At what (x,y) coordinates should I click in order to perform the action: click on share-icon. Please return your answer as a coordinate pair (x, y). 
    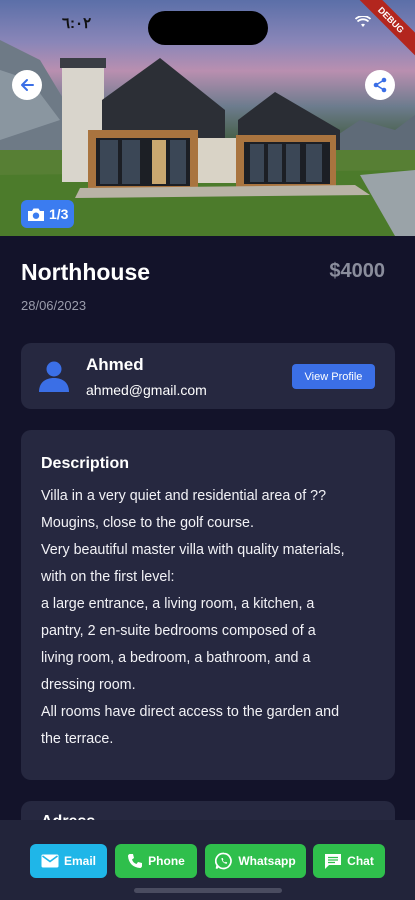
    Looking at the image, I should click on (380, 85).